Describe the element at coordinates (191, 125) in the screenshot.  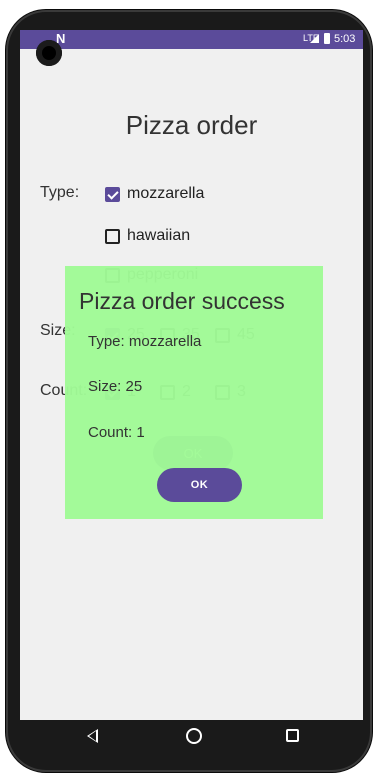
I see `page-title: Pizza order` at that location.